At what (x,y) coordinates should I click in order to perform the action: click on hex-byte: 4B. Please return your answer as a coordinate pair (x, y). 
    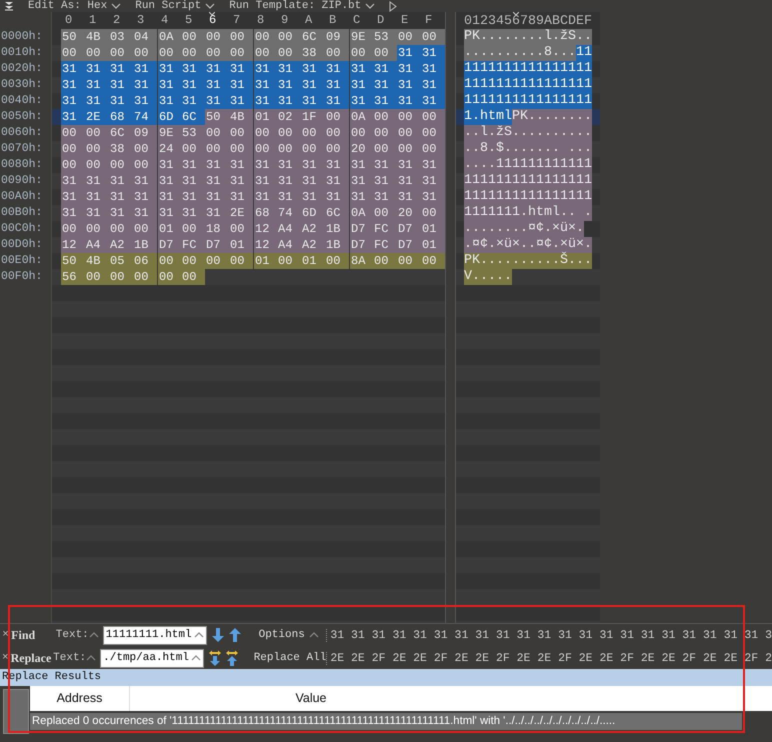
    Looking at the image, I should click on (97, 261).